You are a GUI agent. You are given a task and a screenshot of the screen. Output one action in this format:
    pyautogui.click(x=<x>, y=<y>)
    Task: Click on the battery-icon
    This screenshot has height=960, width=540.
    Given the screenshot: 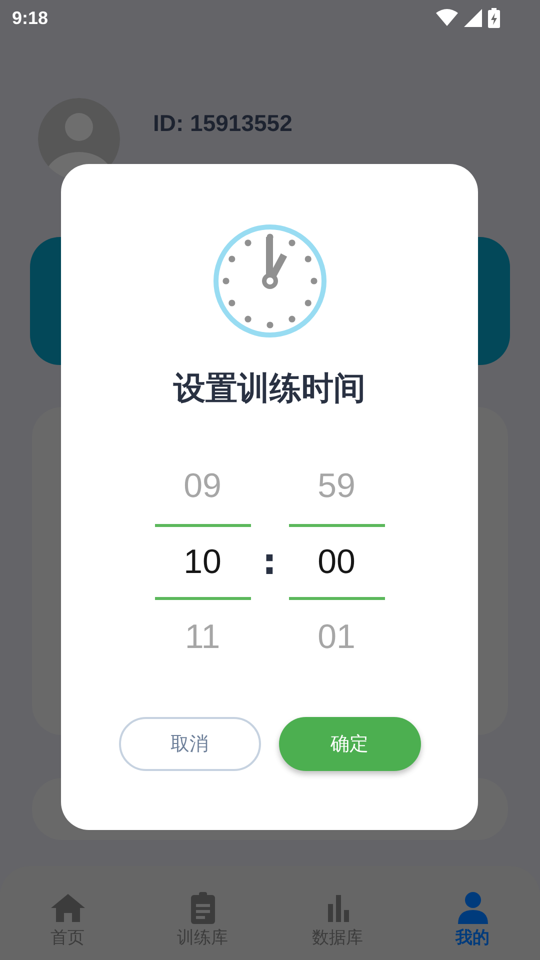 What is the action you would take?
    pyautogui.click(x=494, y=18)
    